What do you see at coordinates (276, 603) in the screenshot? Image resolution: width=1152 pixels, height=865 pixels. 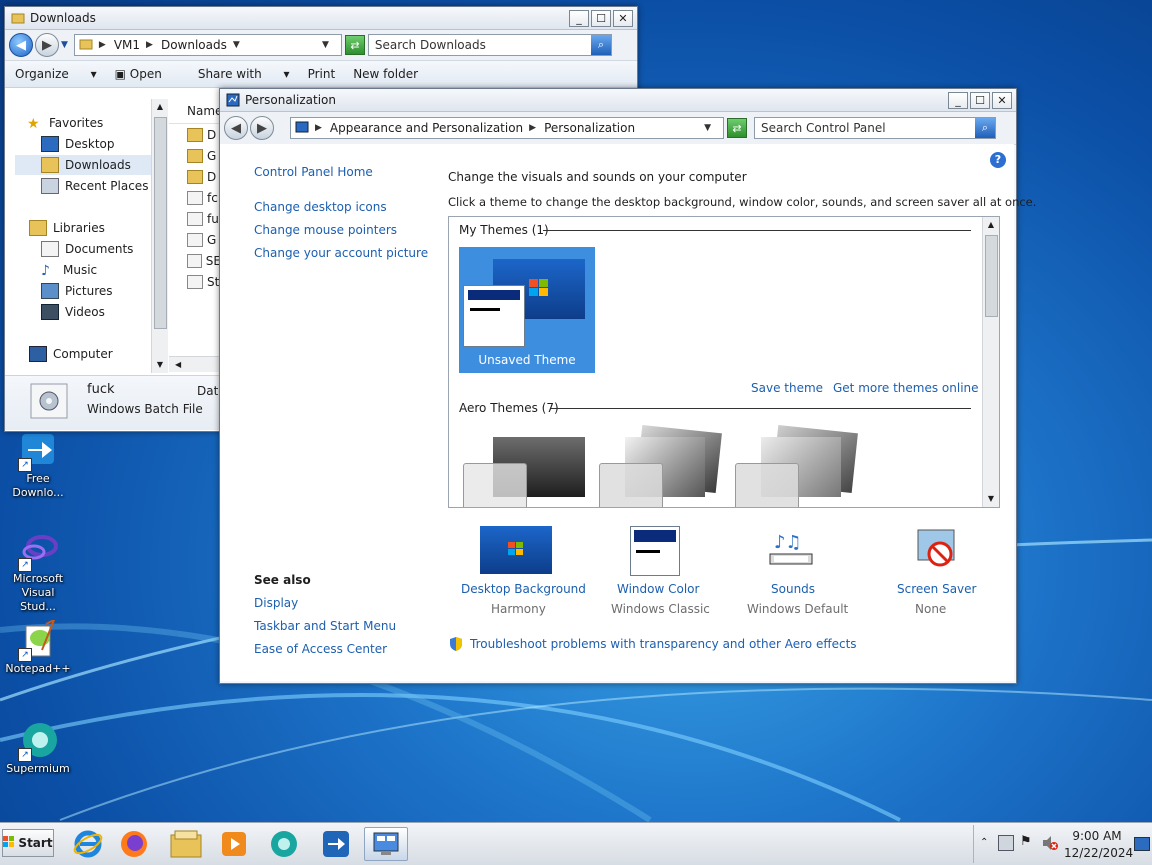 I see `display-link: Display` at bounding box center [276, 603].